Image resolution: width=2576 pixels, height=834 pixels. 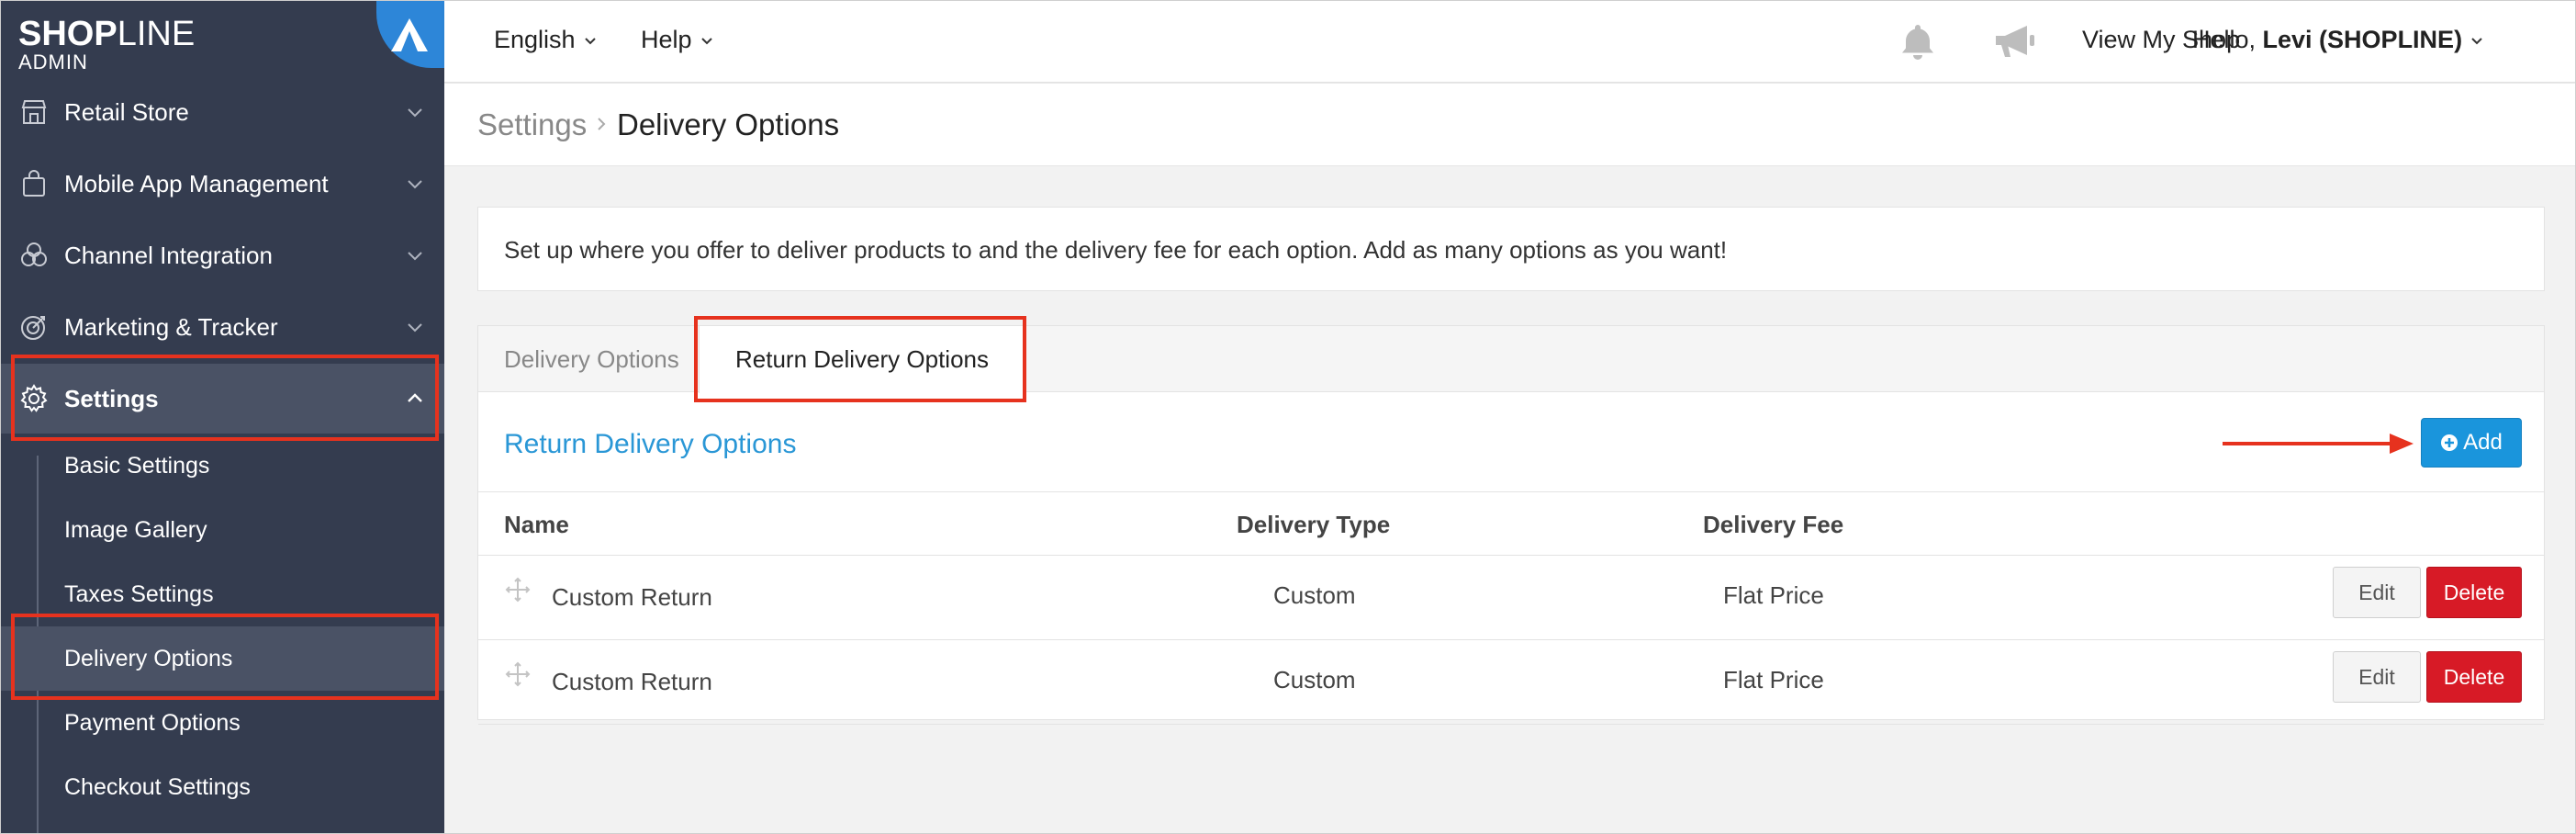 What do you see at coordinates (1773, 524) in the screenshot?
I see `column-header-delivery-fee: Delivery Fee` at bounding box center [1773, 524].